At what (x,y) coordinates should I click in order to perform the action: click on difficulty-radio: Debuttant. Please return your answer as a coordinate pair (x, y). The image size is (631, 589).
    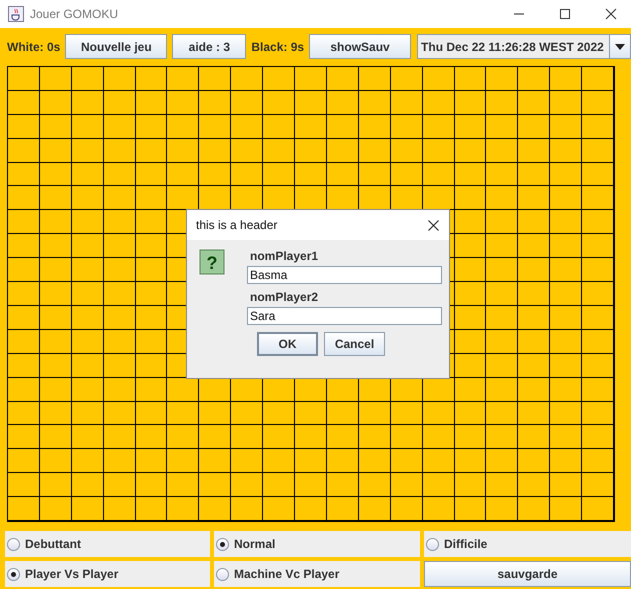
    Looking at the image, I should click on (44, 544).